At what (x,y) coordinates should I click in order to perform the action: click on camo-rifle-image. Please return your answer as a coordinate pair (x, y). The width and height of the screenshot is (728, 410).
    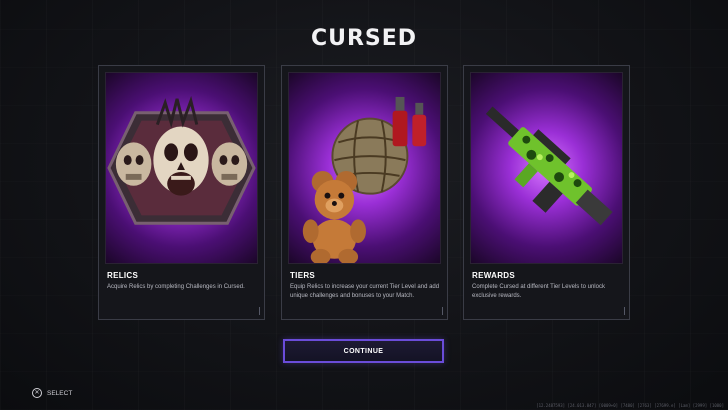
    Looking at the image, I should click on (549, 166).